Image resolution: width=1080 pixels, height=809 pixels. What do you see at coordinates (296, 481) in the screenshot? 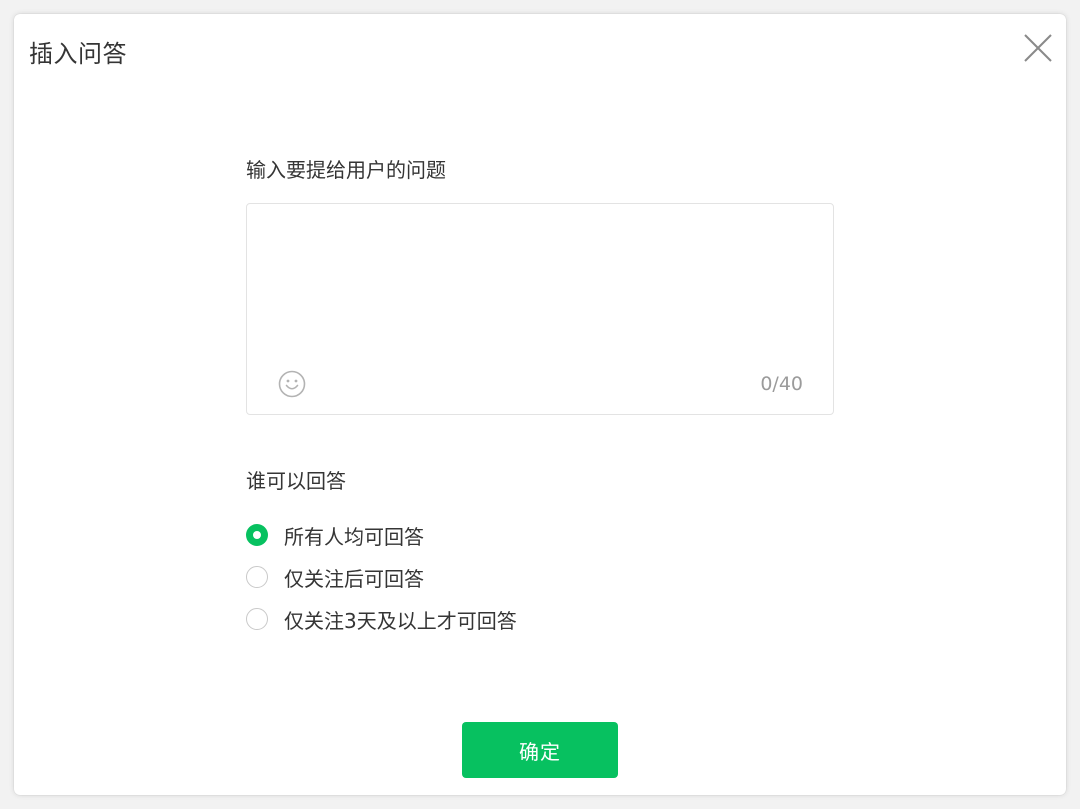
I see `who-can-answer-label: 谁可以回答` at bounding box center [296, 481].